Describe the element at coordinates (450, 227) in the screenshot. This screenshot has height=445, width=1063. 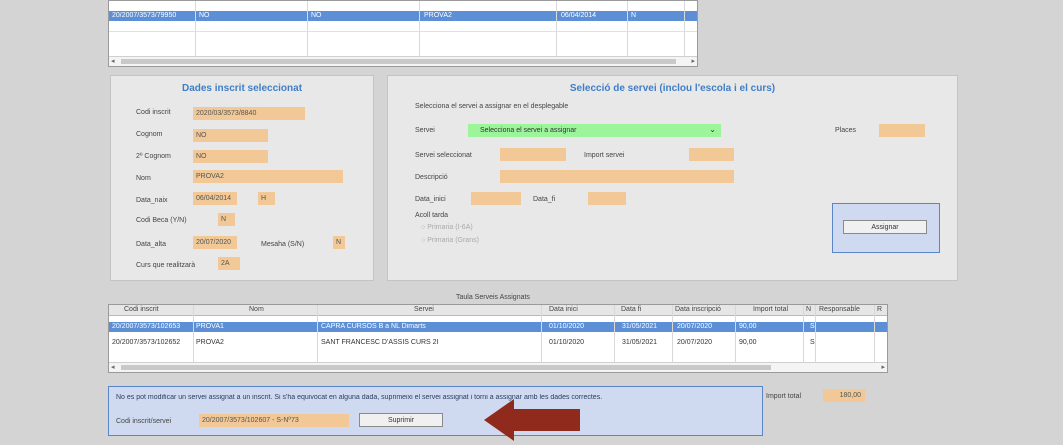
I see `radio-label: Primaria (I-6A)` at that location.